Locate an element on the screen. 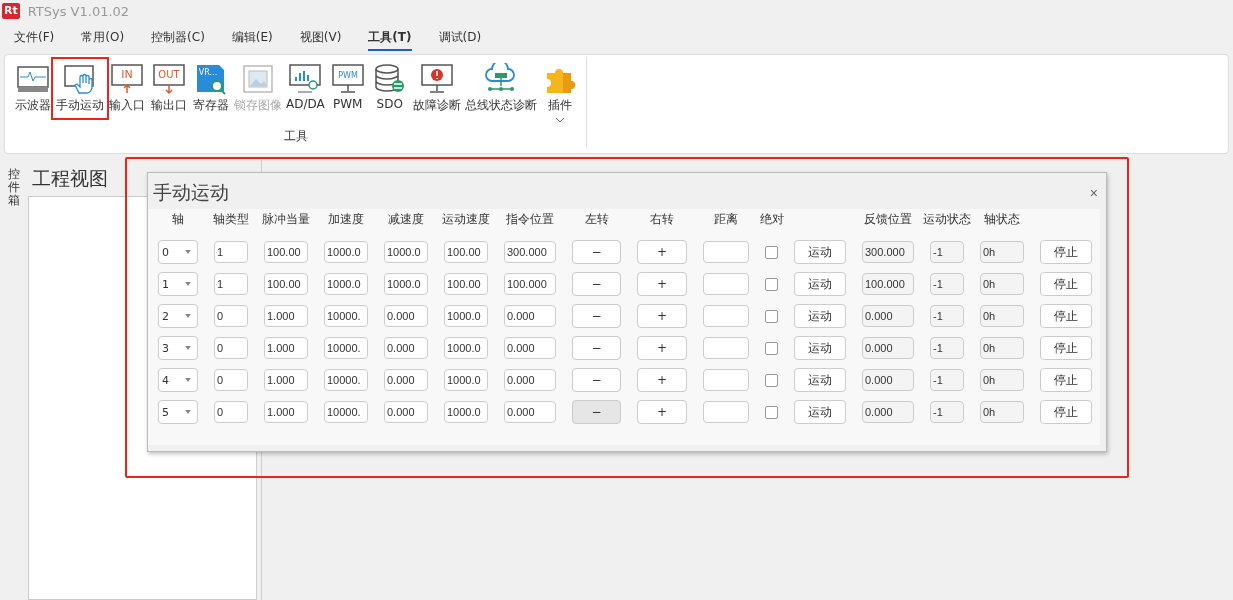 This screenshot has width=1233, height=600. ribbon-button: SDO is located at coordinates (389, 87).